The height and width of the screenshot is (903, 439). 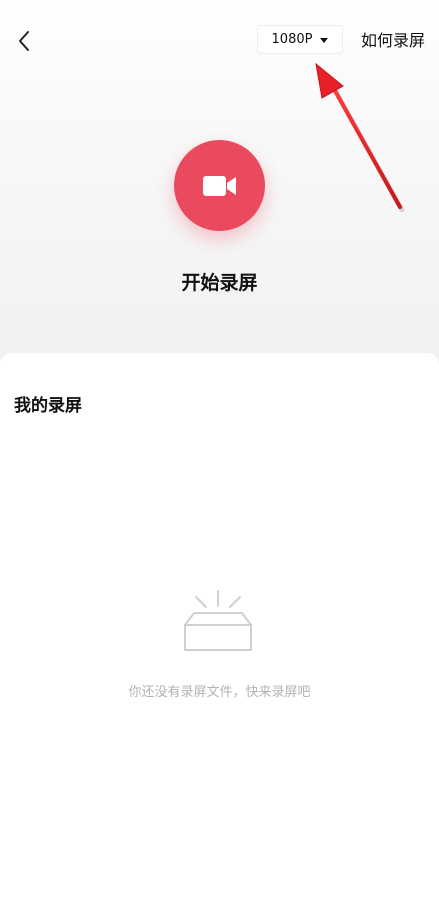 What do you see at coordinates (219, 283) in the screenshot?
I see `start-recording-label: 开始录屏` at bounding box center [219, 283].